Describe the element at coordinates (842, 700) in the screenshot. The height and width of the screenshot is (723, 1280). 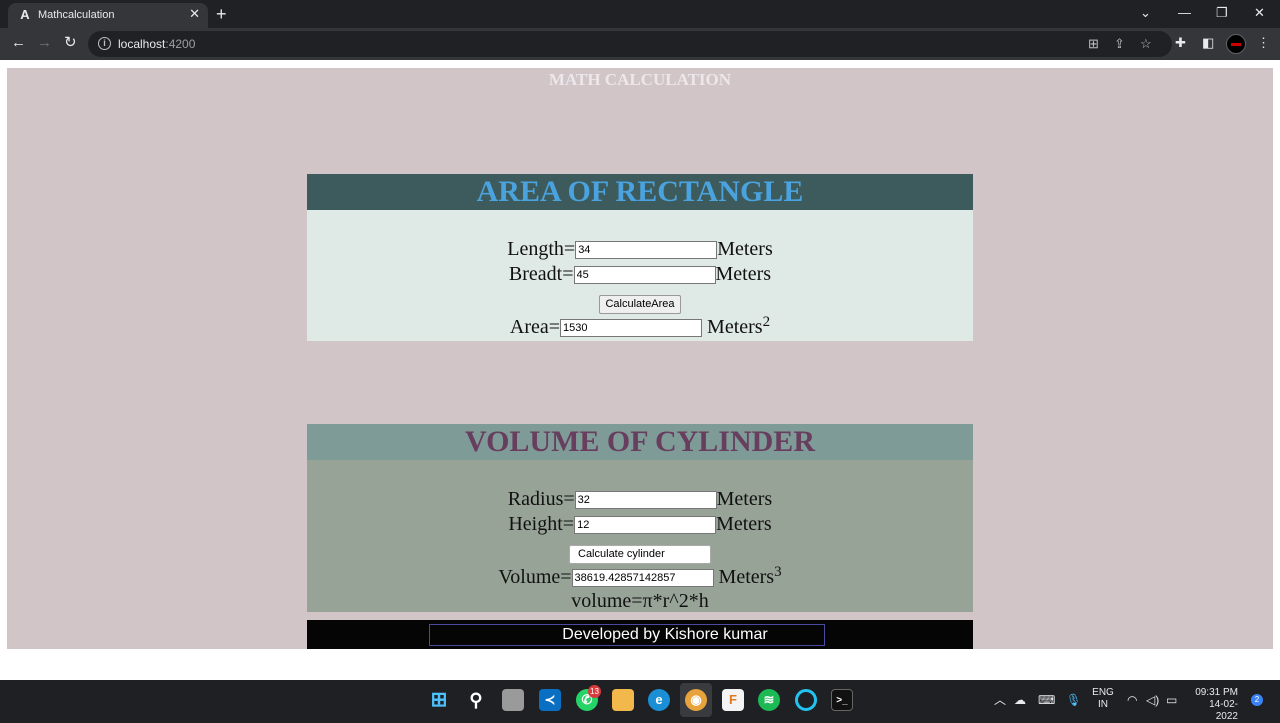
I see `terminal-icon: >_` at that location.